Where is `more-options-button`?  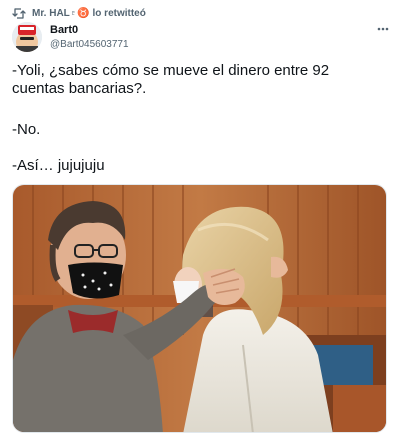
more-options-button is located at coordinates (383, 29).